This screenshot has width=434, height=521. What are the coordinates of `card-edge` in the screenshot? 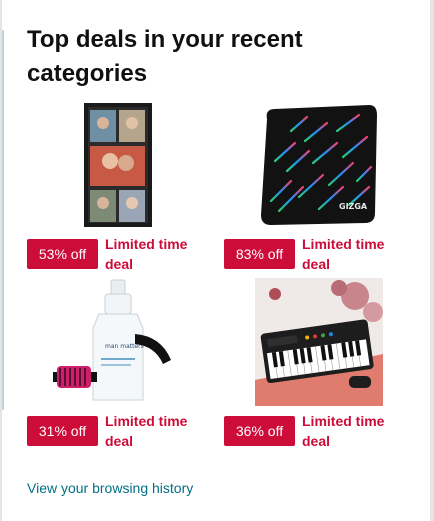 It's located at (3, 220).